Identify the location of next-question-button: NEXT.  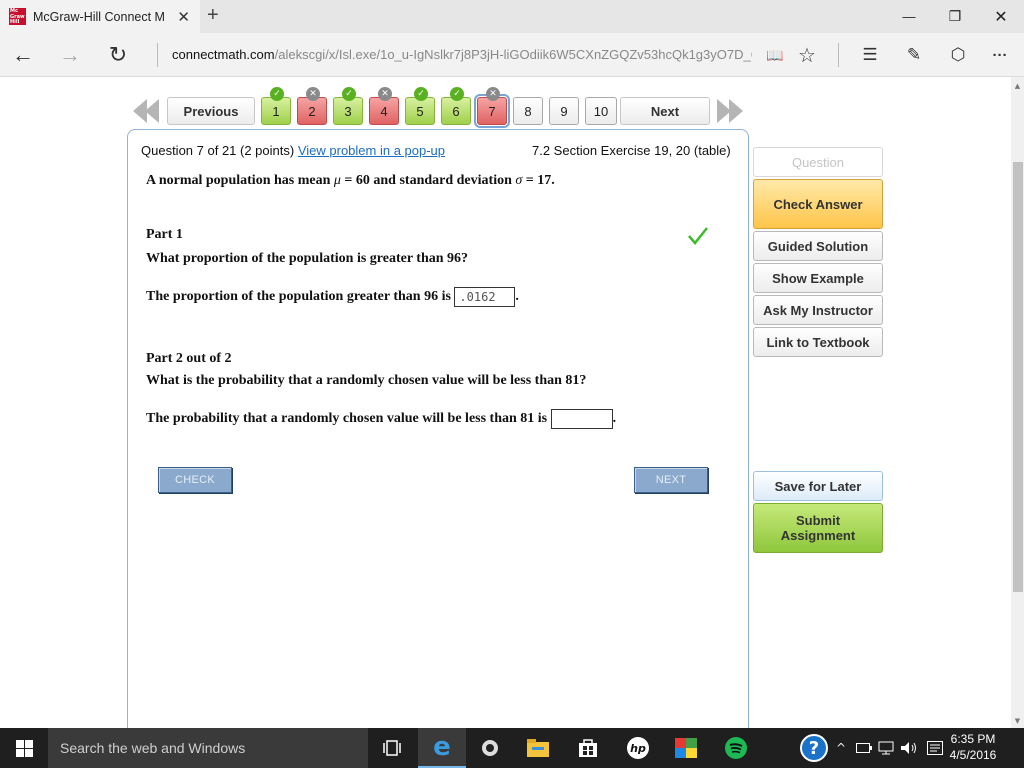
(671, 480).